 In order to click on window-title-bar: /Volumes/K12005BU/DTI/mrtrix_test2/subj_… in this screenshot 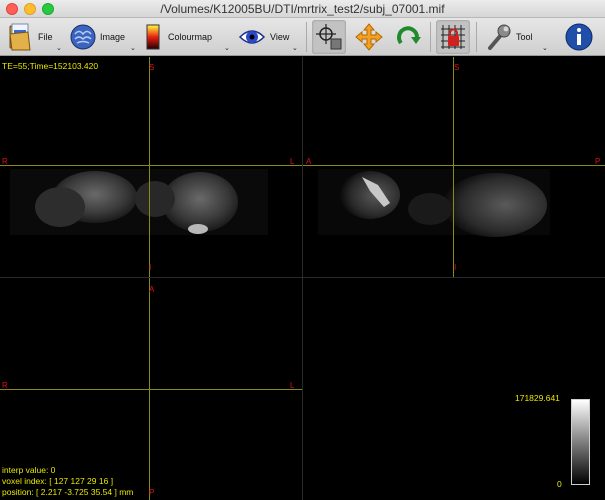, I will do `click(302, 9)`.